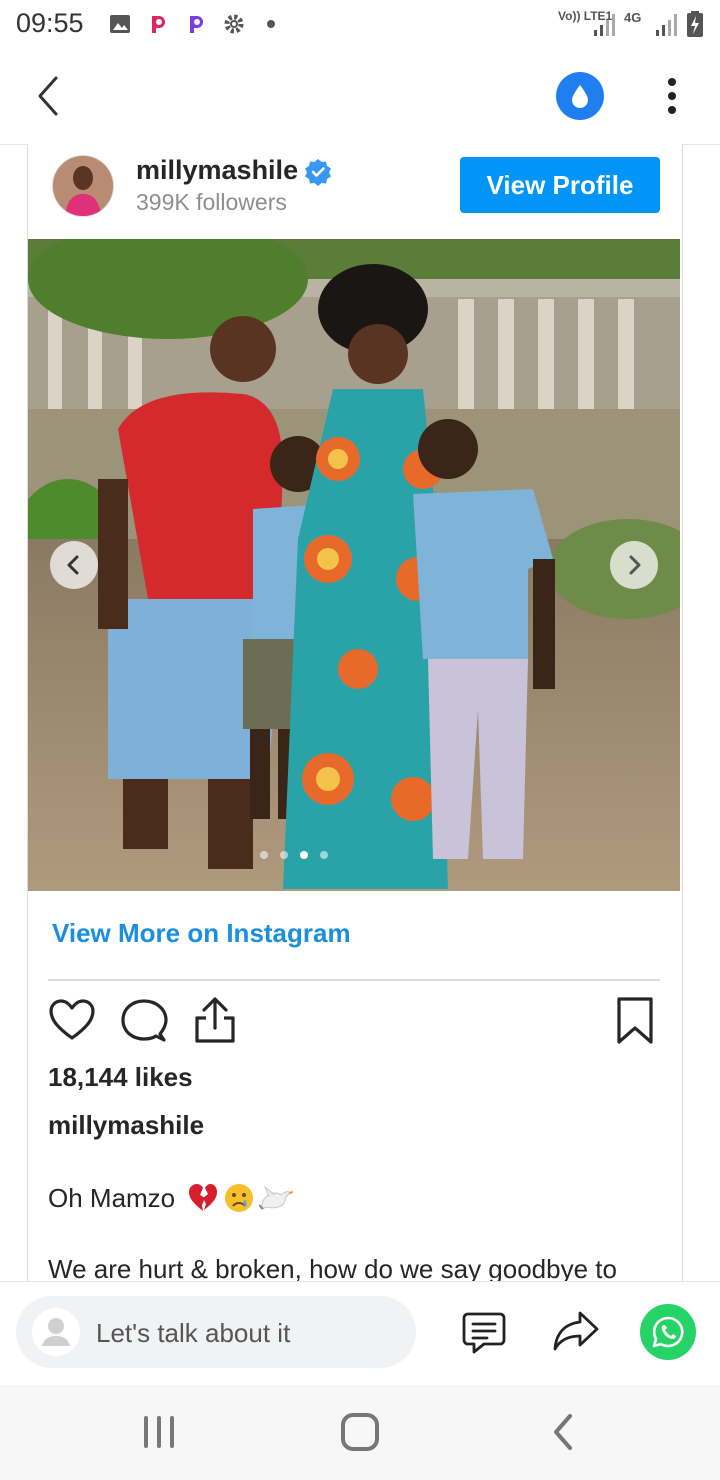  I want to click on top-app-bar, so click(360, 97).